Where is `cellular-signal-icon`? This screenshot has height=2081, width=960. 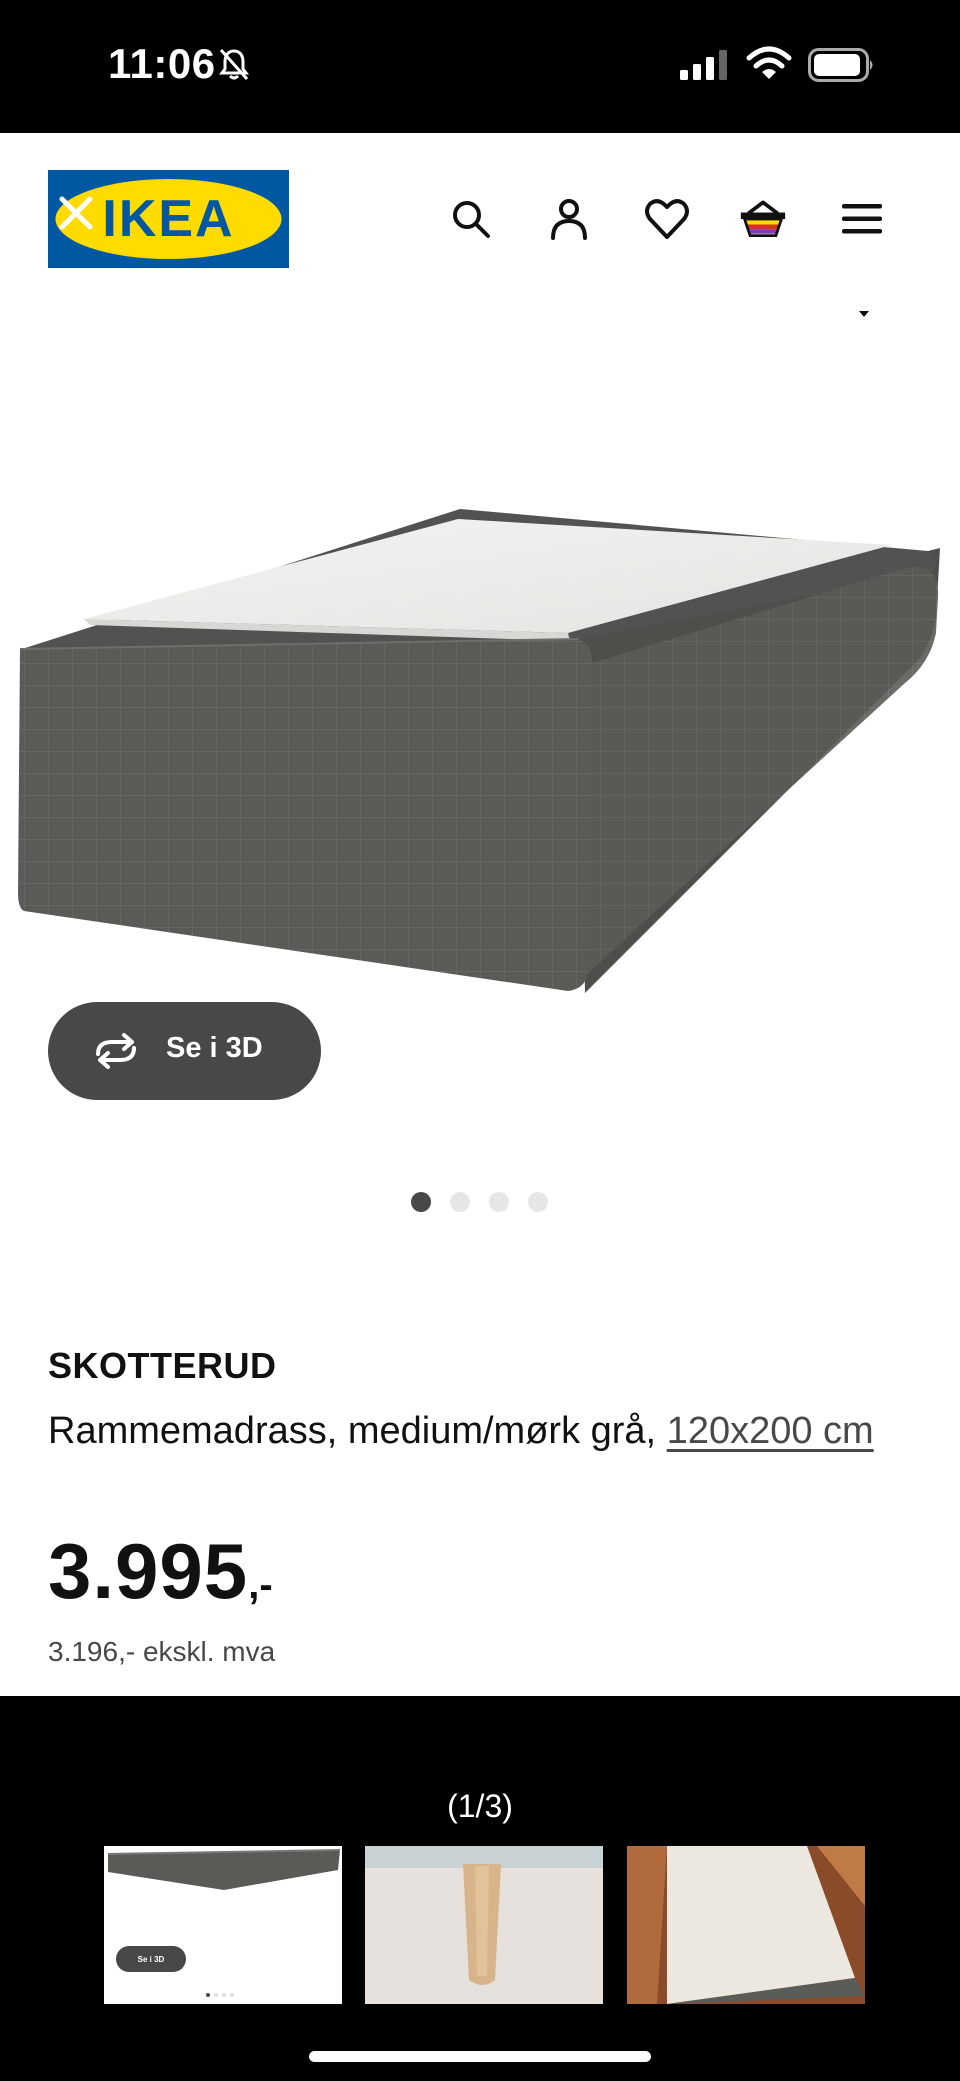
cellular-signal-icon is located at coordinates (703, 65).